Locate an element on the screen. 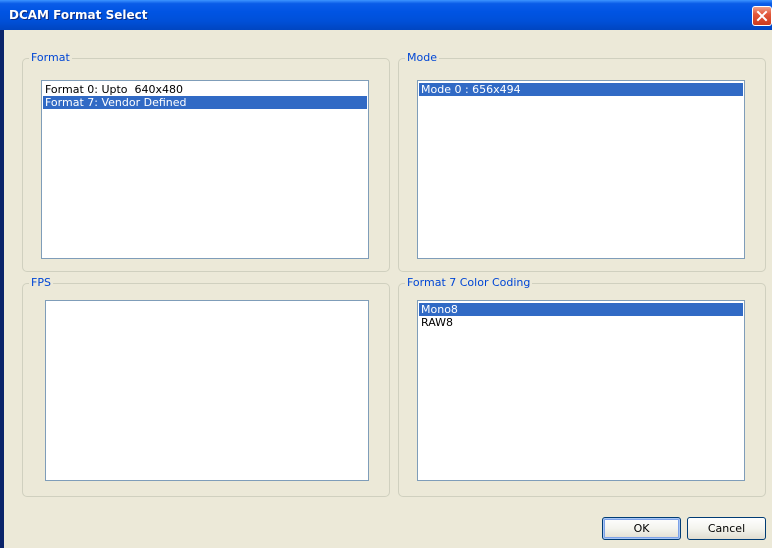 The width and height of the screenshot is (772, 548). color-coding-group-label: Format 7 Color Coding is located at coordinates (469, 283).